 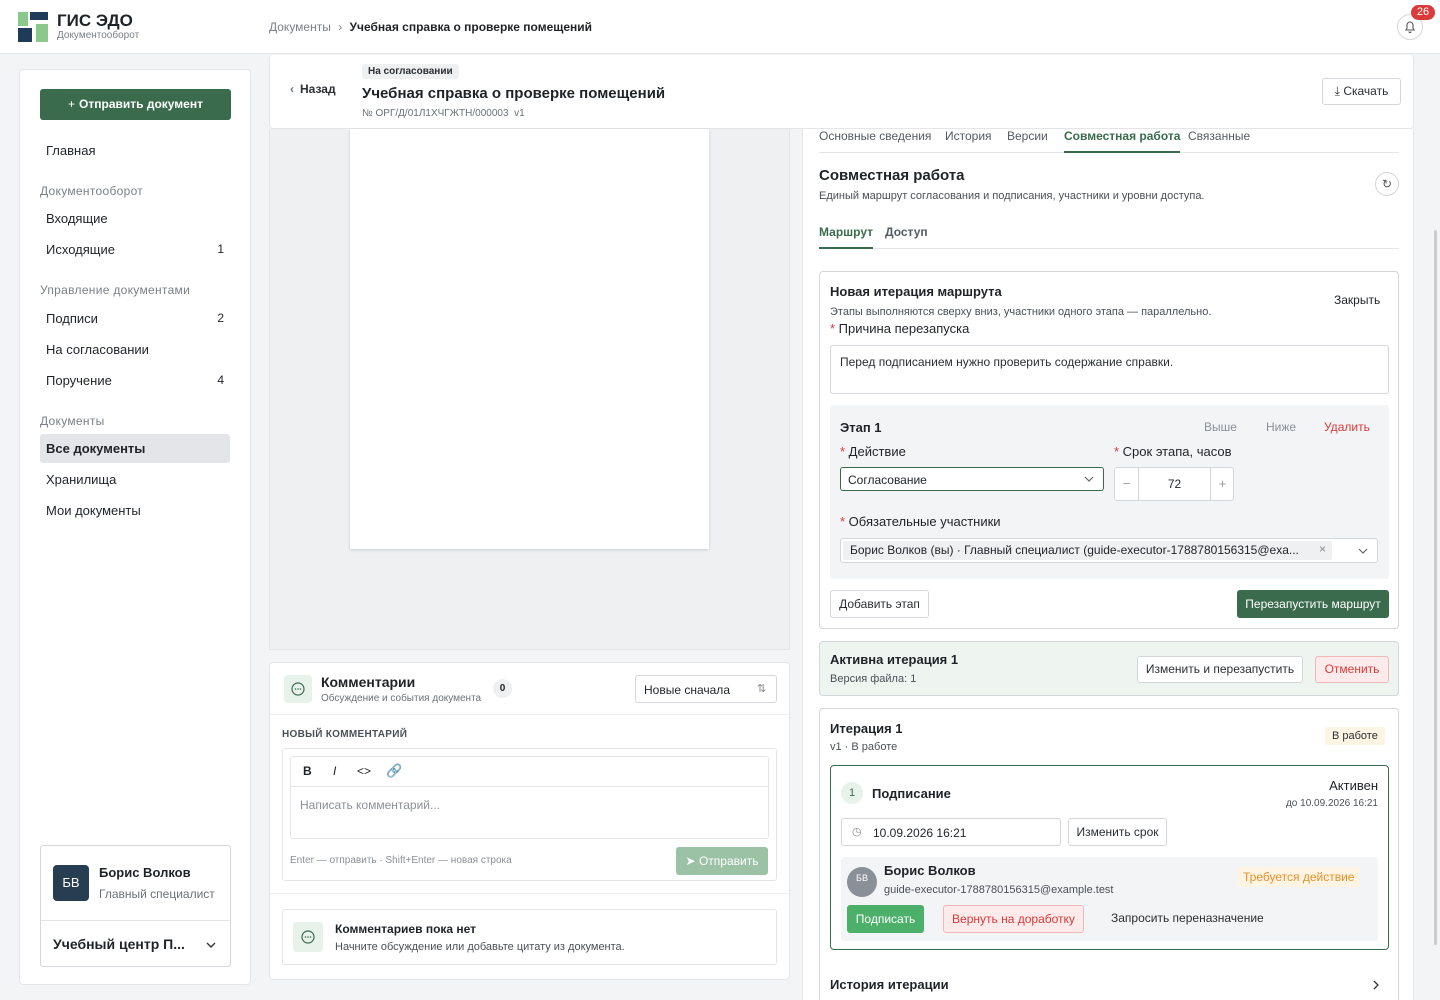 I want to click on reason-label: * Причина перезапуска, so click(x=900, y=328).